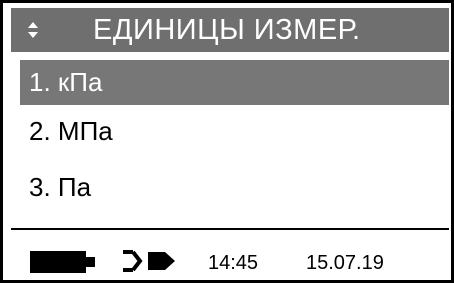 Image resolution: width=454 pixels, height=283 pixels. What do you see at coordinates (149, 261) in the screenshot?
I see `power-plug-icon` at bounding box center [149, 261].